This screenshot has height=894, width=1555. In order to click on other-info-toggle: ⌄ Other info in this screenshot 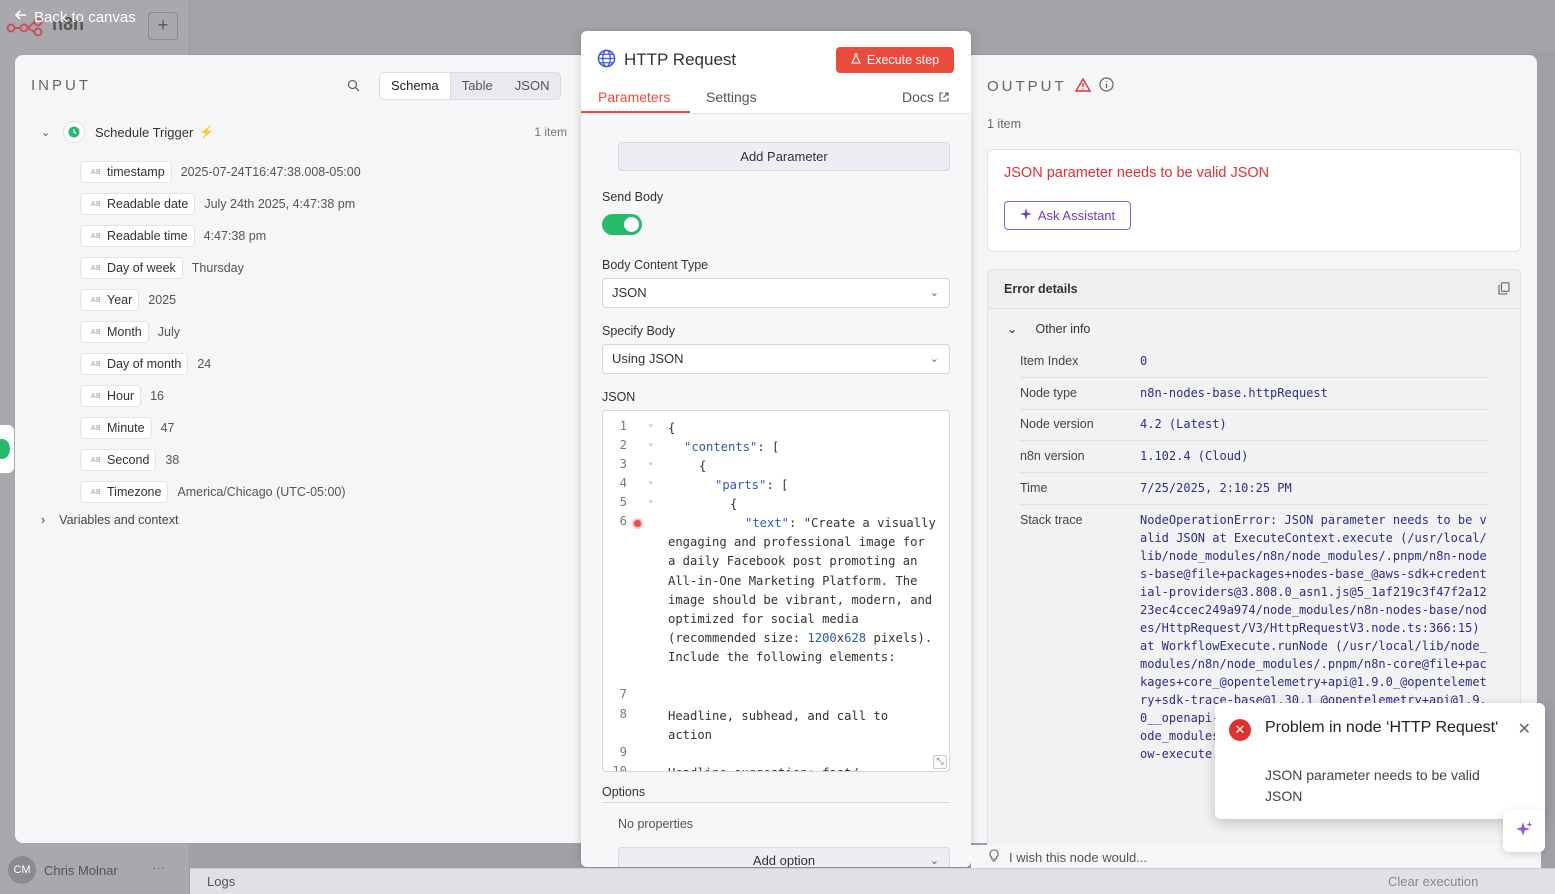, I will do `click(1049, 329)`.